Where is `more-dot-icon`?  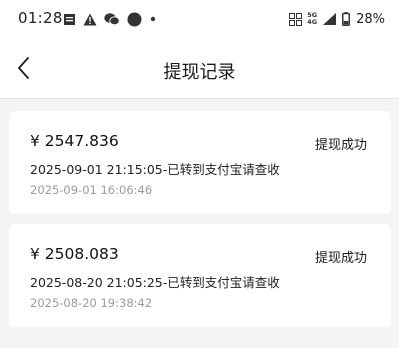 more-dot-icon is located at coordinates (153, 19).